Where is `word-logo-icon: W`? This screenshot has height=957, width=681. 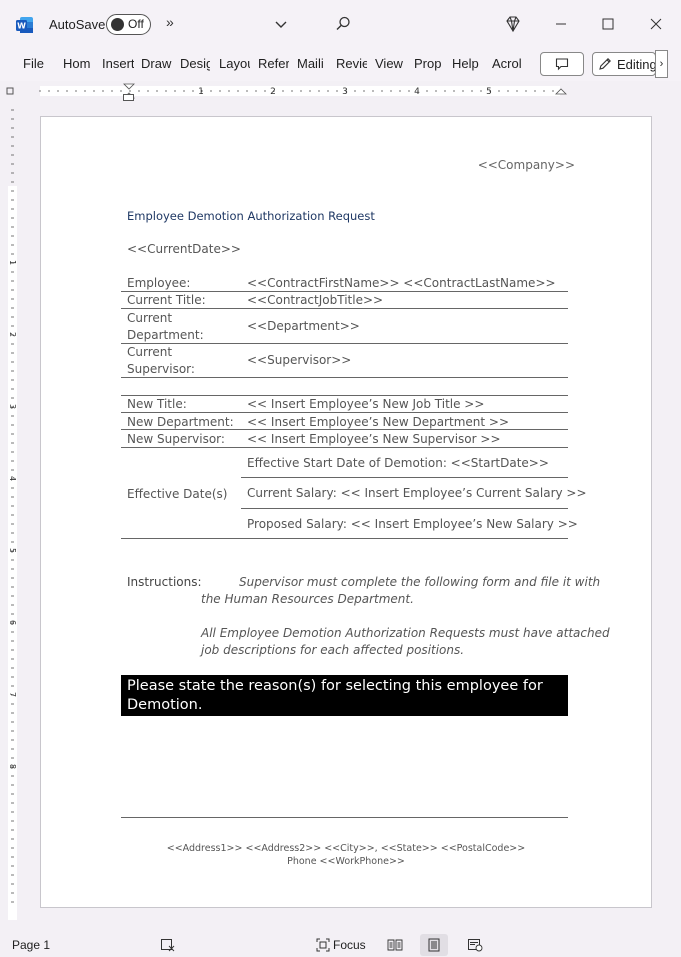
word-logo-icon: W is located at coordinates (24, 25).